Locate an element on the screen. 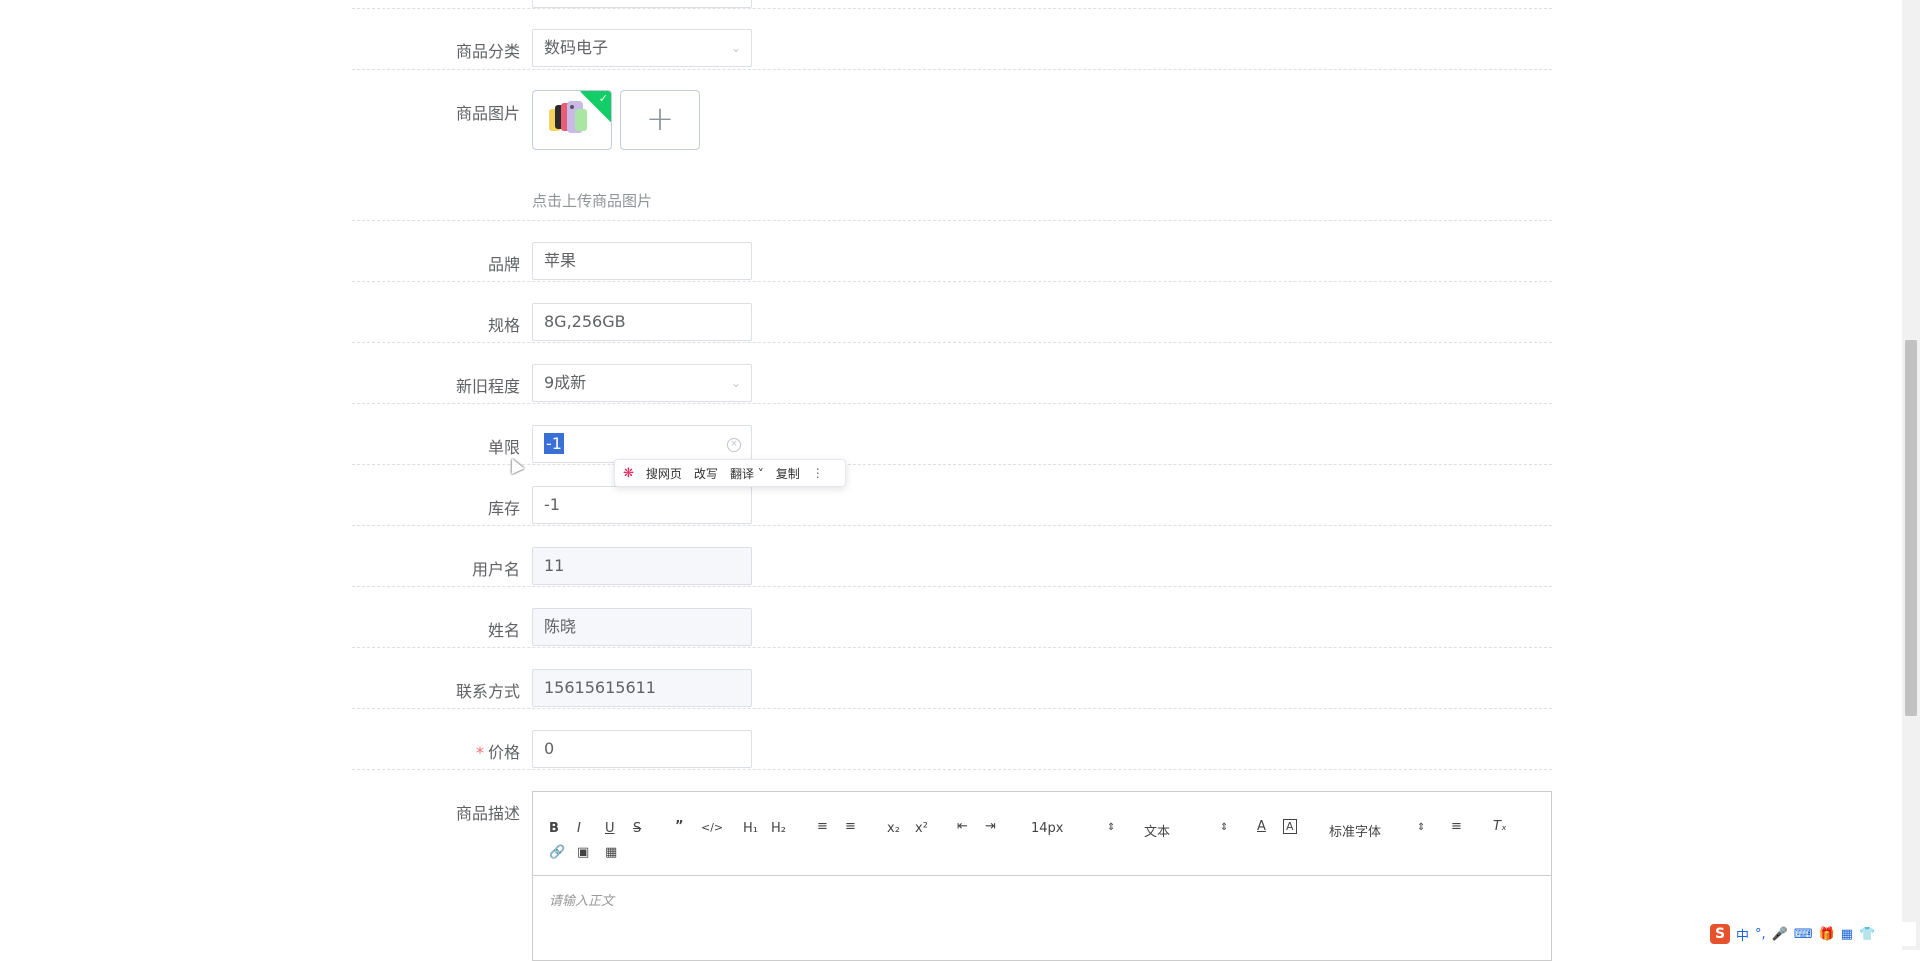 This screenshot has width=1920, height=961. description-label: 商品描述 is located at coordinates (487, 813).